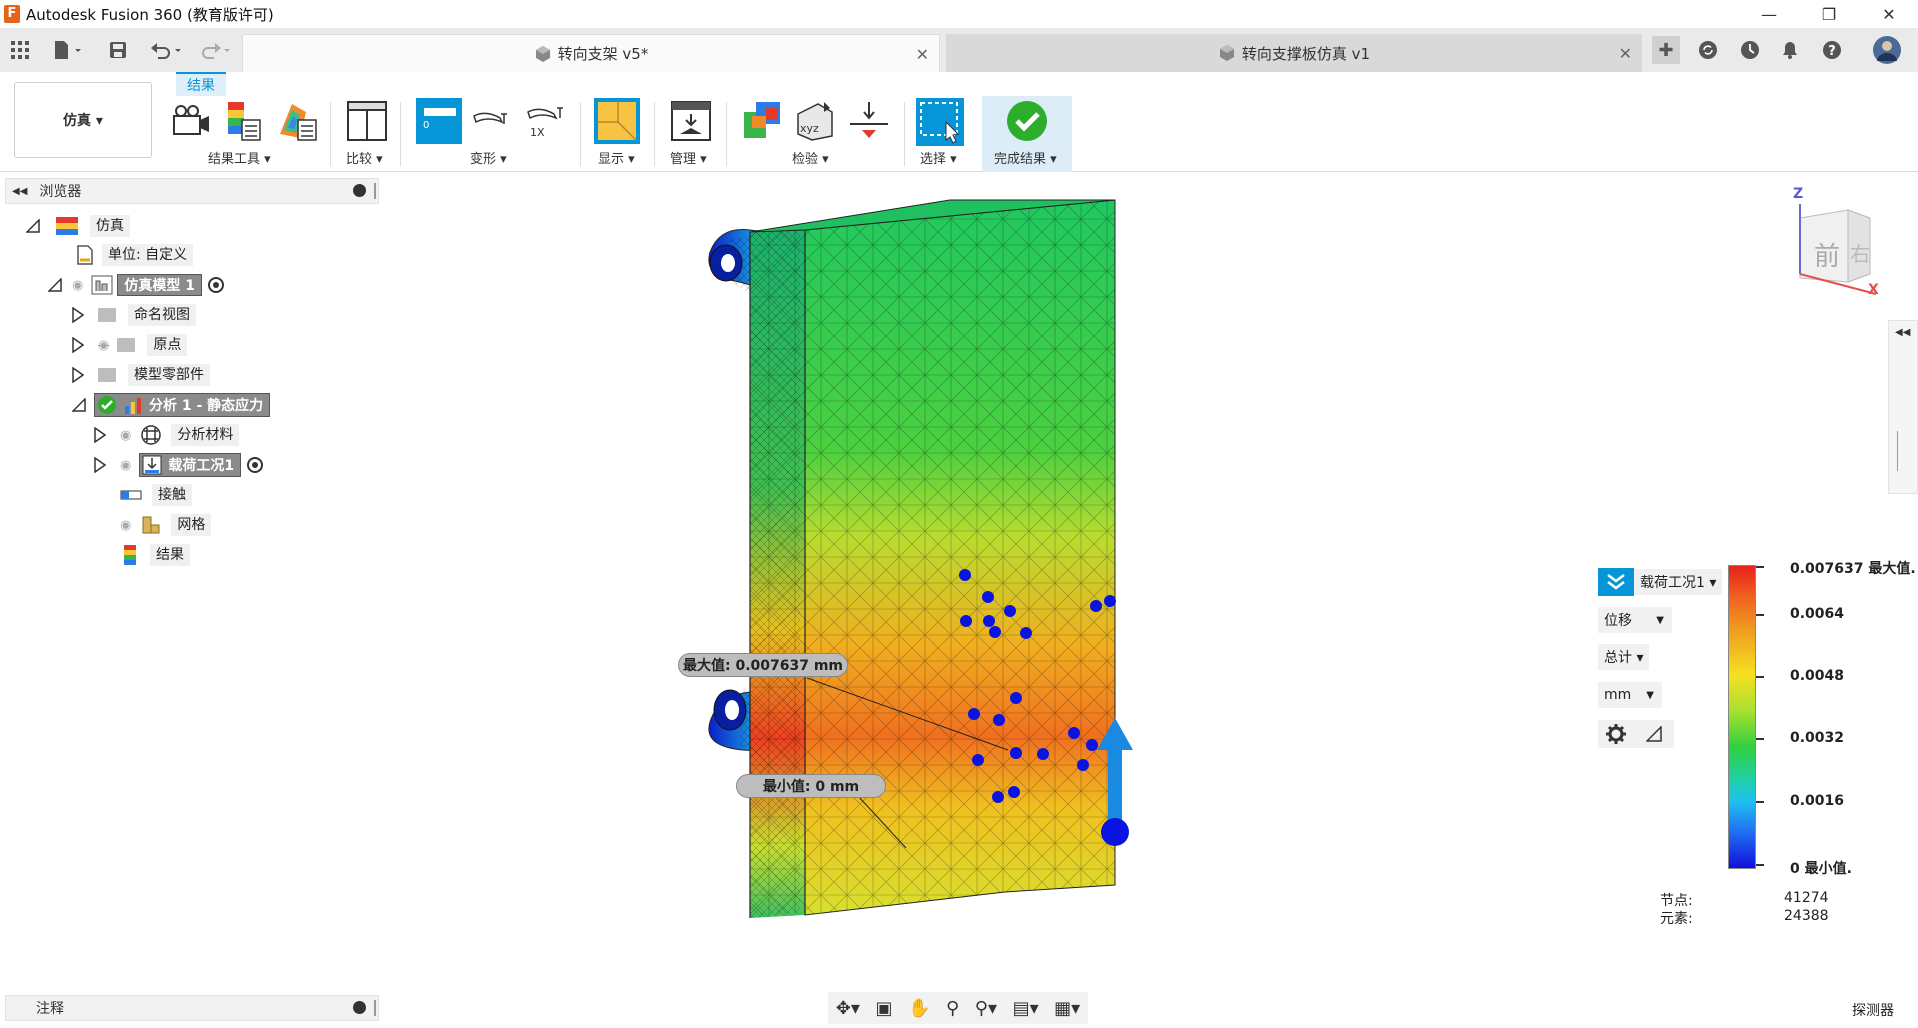  What do you see at coordinates (156, 495) in the screenshot?
I see `tree-item-contacts: 接触` at bounding box center [156, 495].